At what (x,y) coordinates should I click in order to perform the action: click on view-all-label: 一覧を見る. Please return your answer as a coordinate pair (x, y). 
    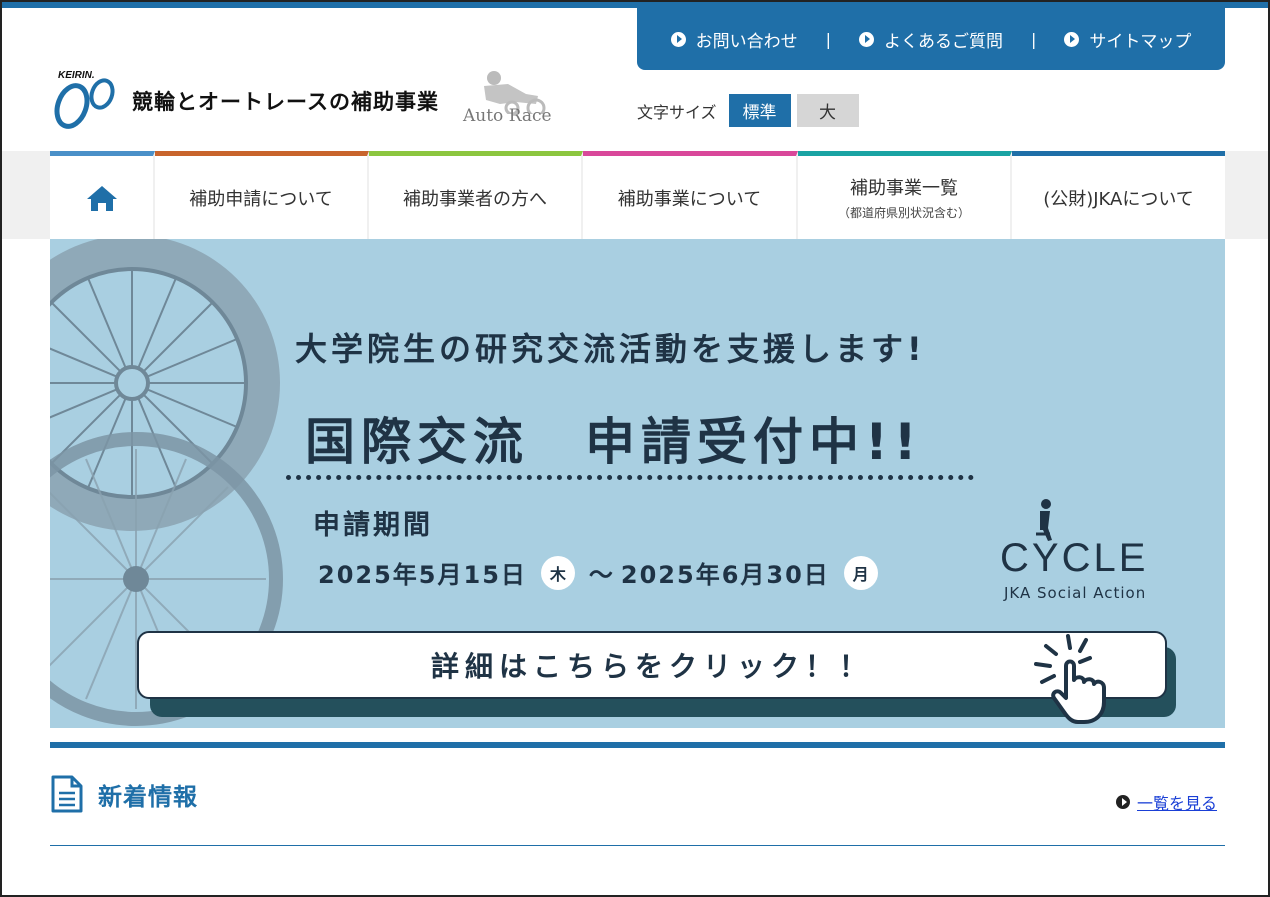
    Looking at the image, I should click on (1177, 803).